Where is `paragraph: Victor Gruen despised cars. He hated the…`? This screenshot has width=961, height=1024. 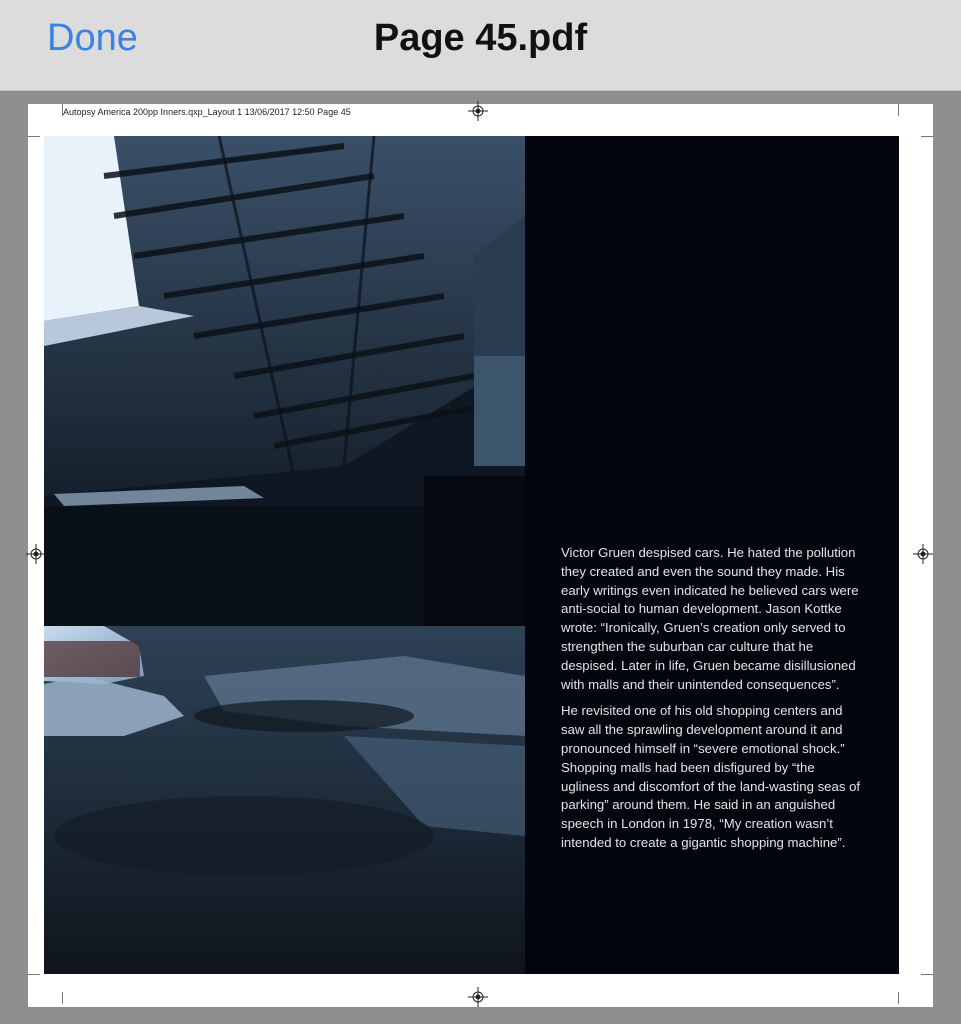
paragraph: Victor Gruen despised cars. He hated the… is located at coordinates (710, 618).